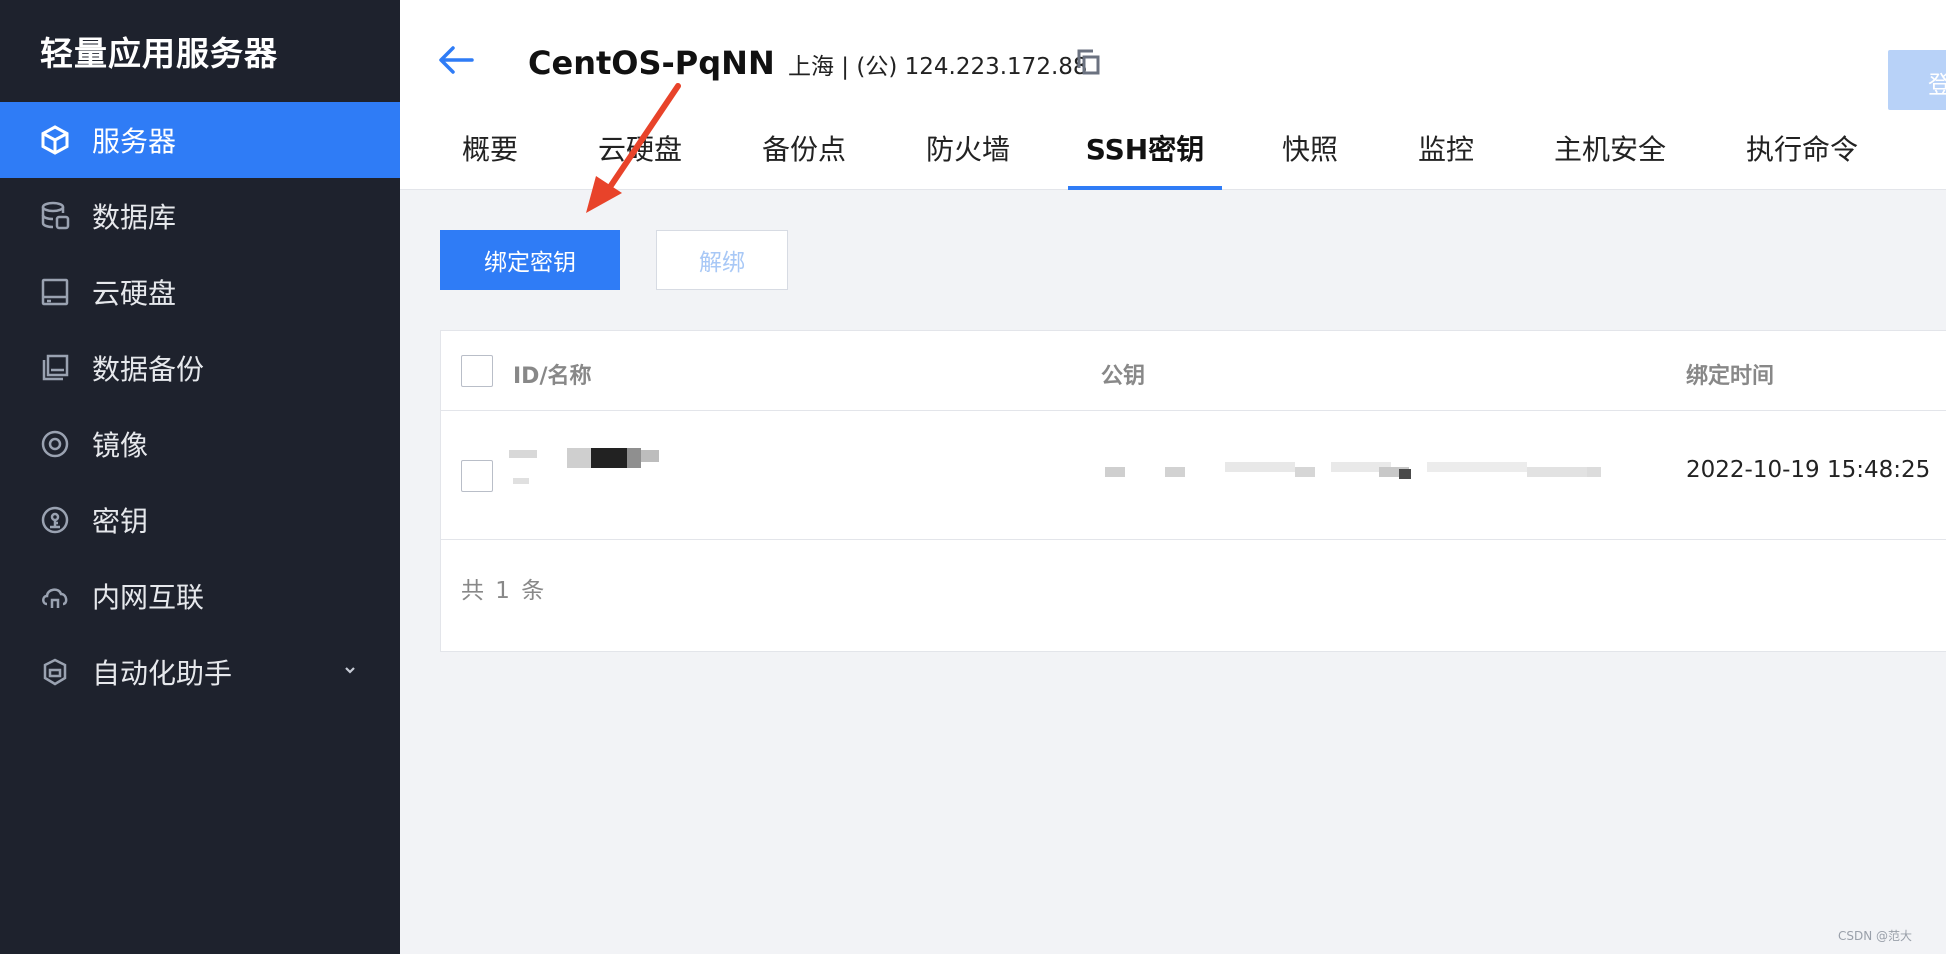  Describe the element at coordinates (200, 520) in the screenshot. I see `sidebar-item-key: 密钥` at that location.